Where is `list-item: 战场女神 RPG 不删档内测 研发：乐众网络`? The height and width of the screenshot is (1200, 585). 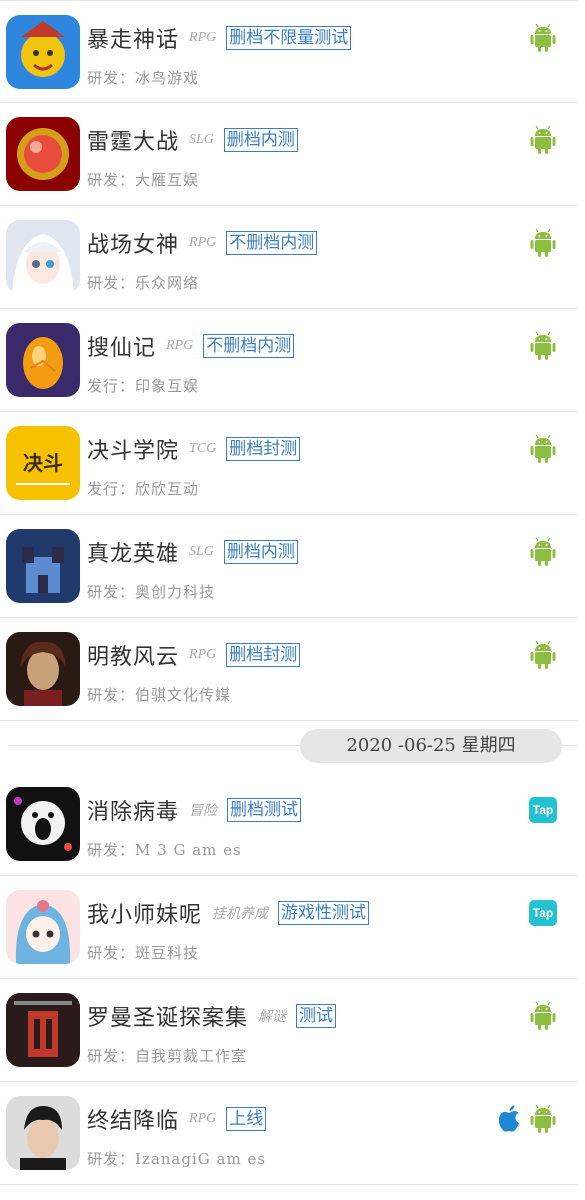
list-item: 战场女神 RPG 不删档内测 研发：乐众网络 is located at coordinates (288, 257).